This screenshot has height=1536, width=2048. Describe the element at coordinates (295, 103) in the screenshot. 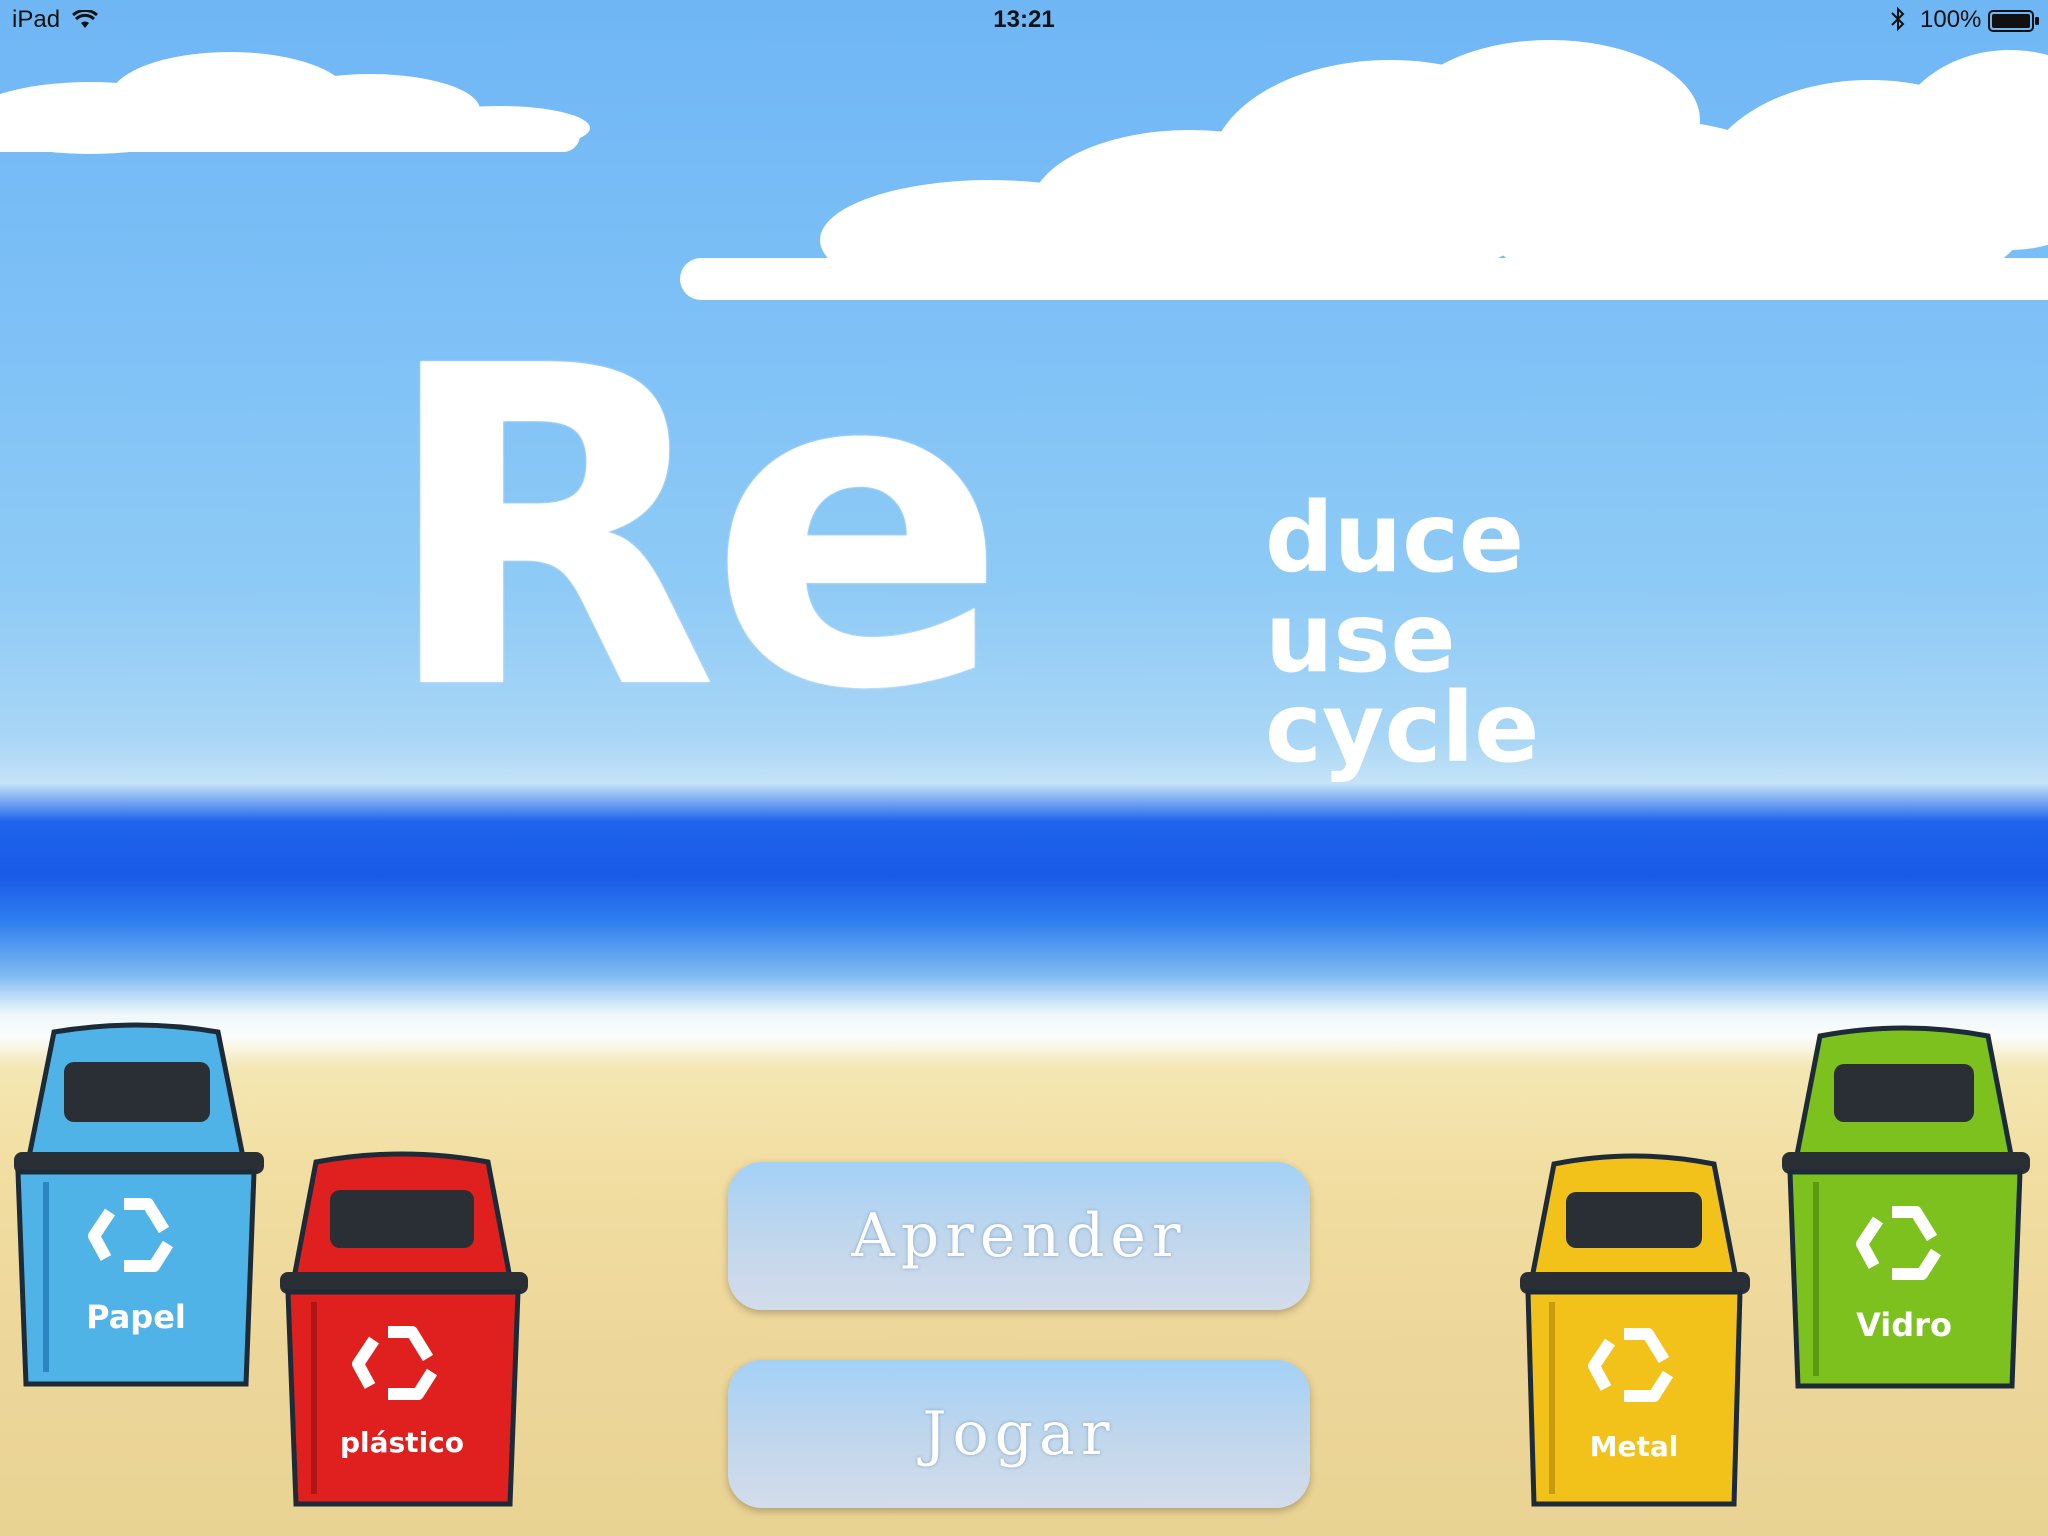

I see `cloud-left` at that location.